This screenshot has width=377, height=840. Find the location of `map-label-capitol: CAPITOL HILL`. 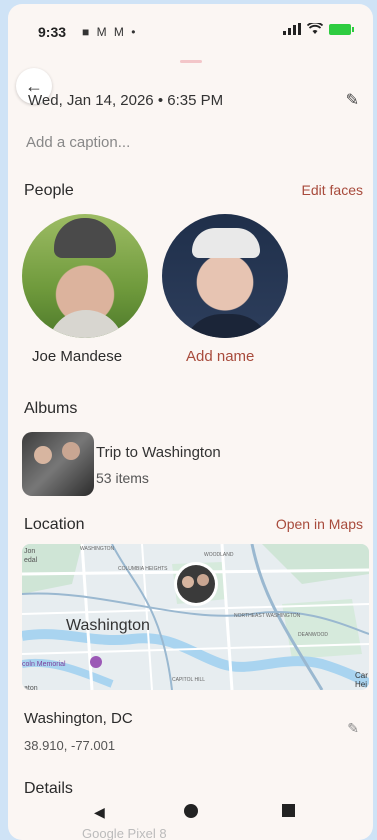

map-label-capitol: CAPITOL HILL is located at coordinates (188, 680).